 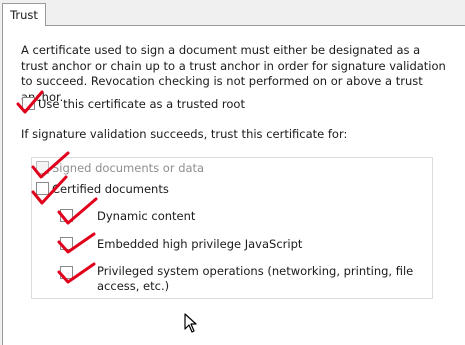 I want to click on signed-documents-label: Signed documents or data, so click(x=128, y=168).